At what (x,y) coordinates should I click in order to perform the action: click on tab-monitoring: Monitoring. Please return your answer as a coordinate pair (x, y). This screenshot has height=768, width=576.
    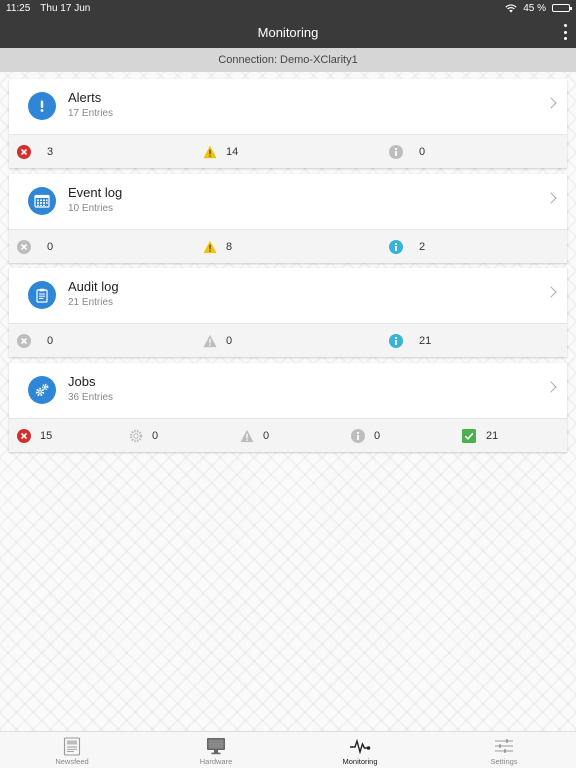
    Looking at the image, I should click on (360, 750).